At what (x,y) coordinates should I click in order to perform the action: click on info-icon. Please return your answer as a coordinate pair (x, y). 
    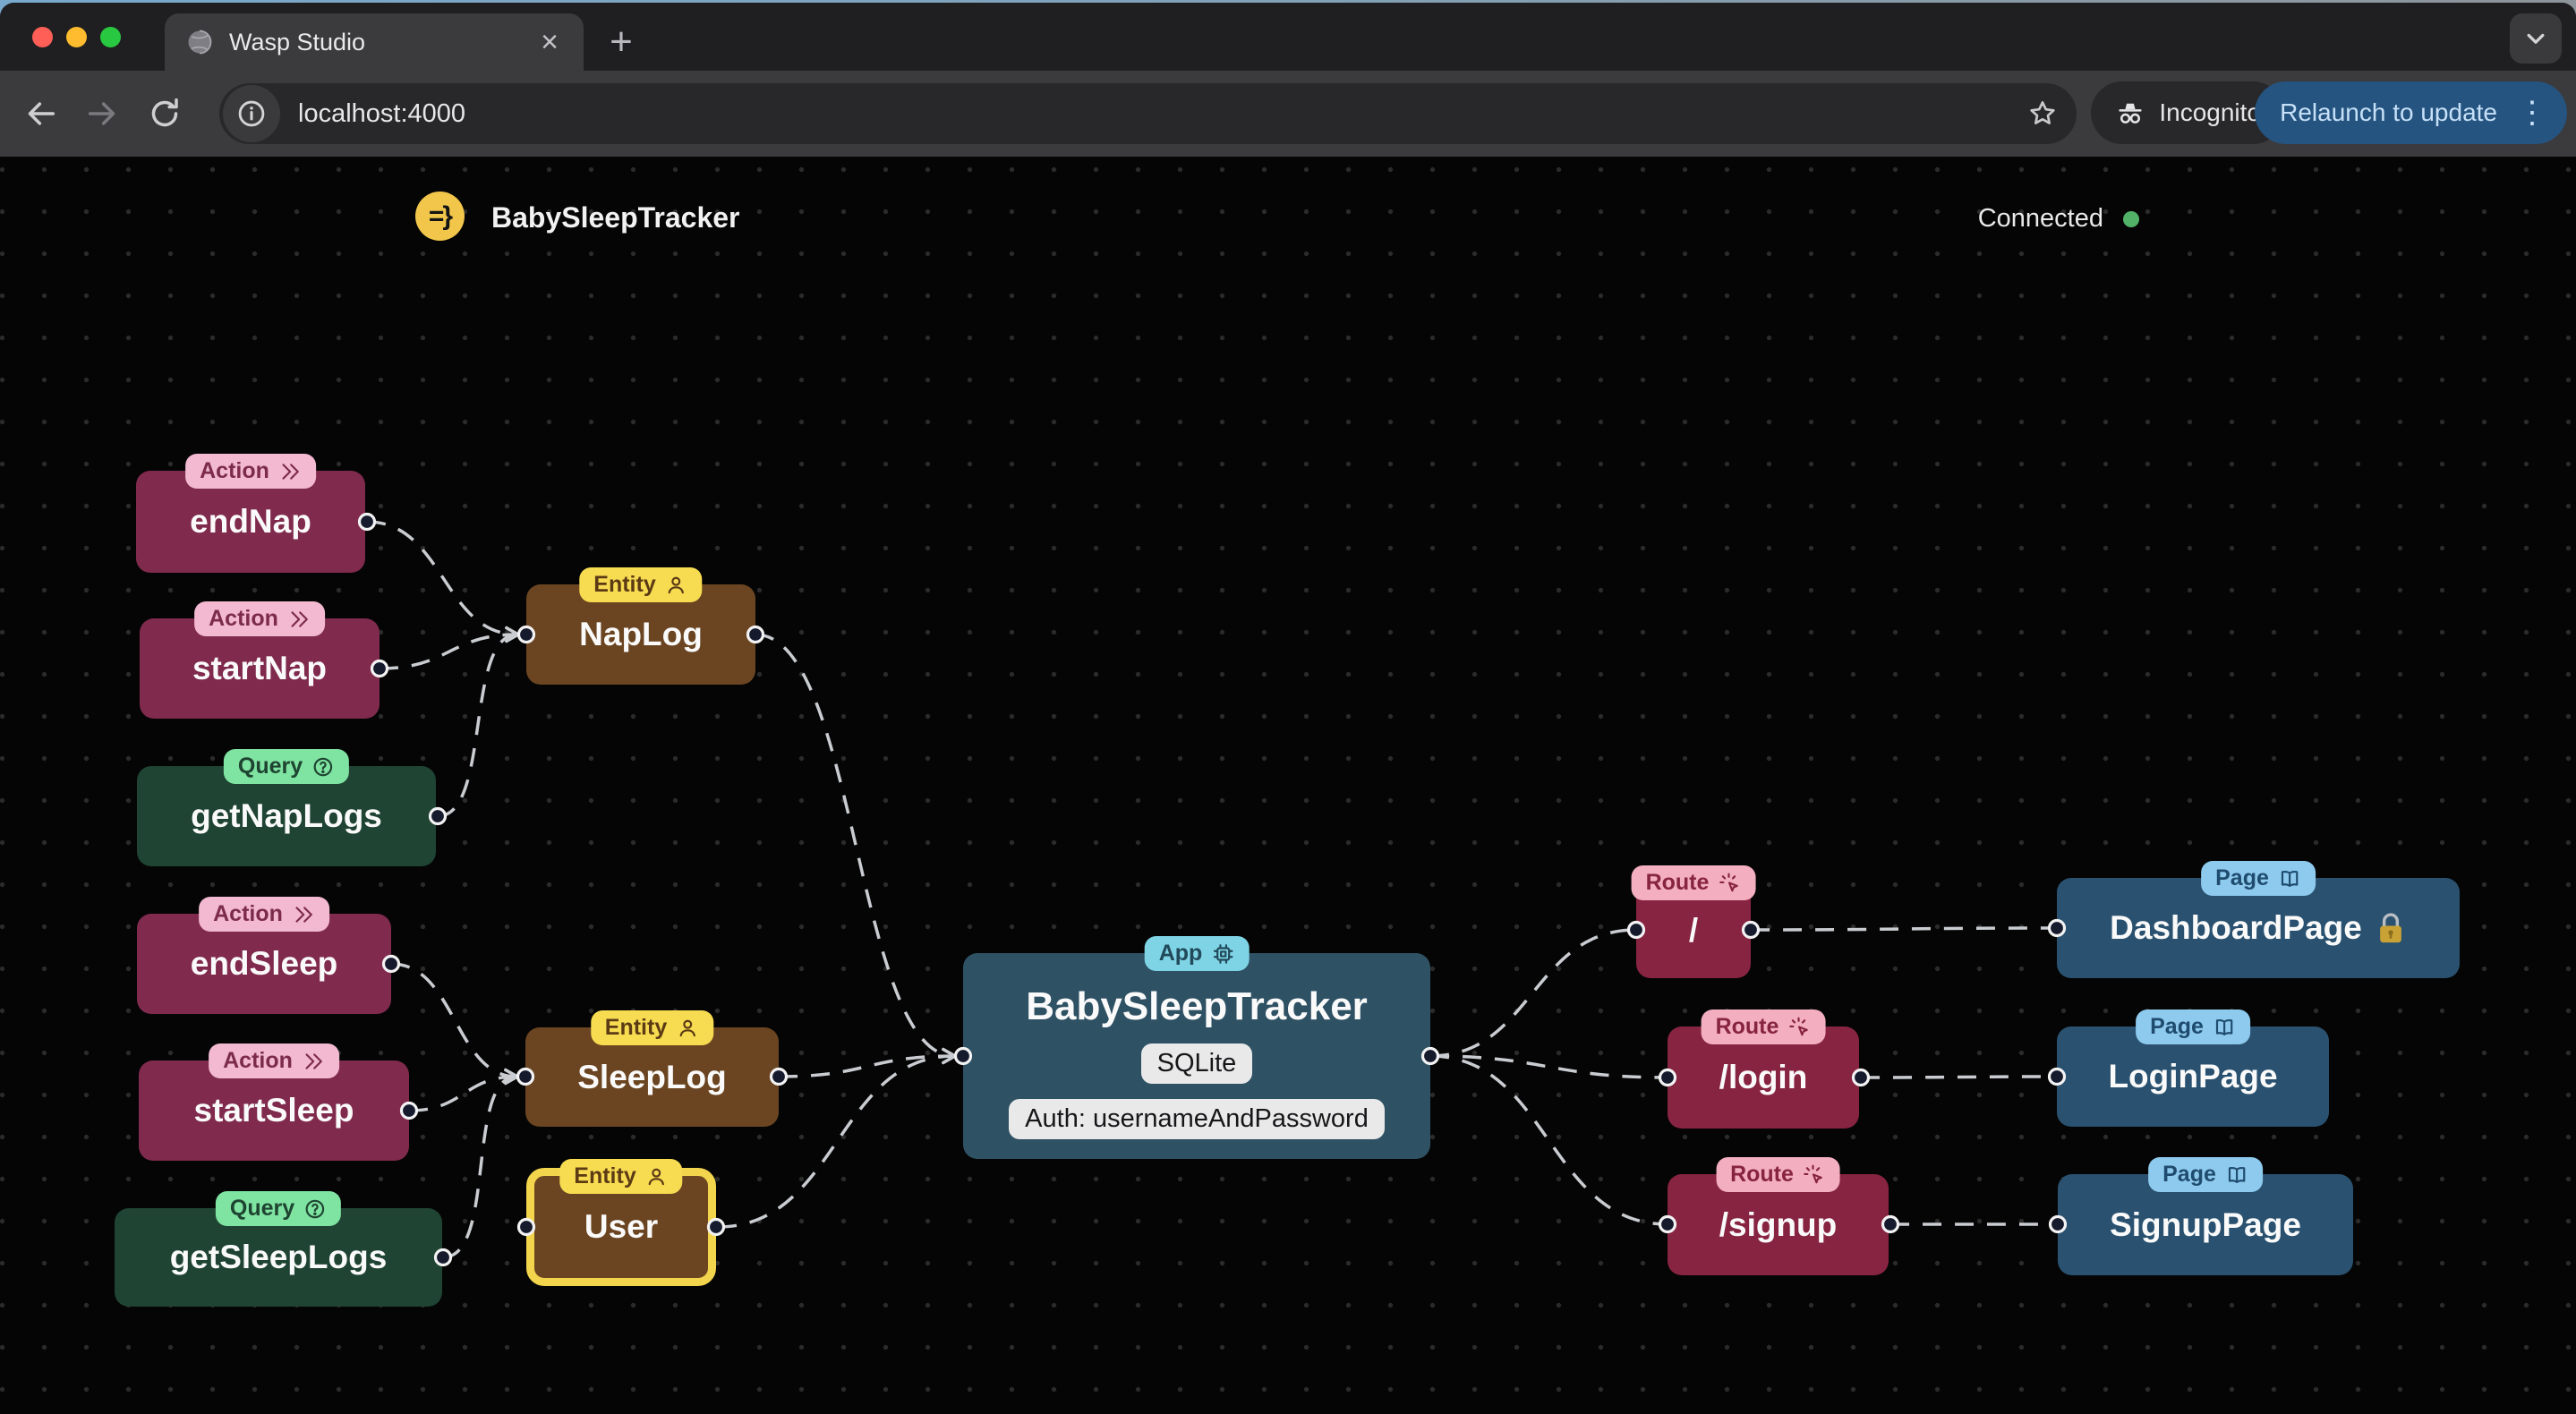
    Looking at the image, I should click on (251, 113).